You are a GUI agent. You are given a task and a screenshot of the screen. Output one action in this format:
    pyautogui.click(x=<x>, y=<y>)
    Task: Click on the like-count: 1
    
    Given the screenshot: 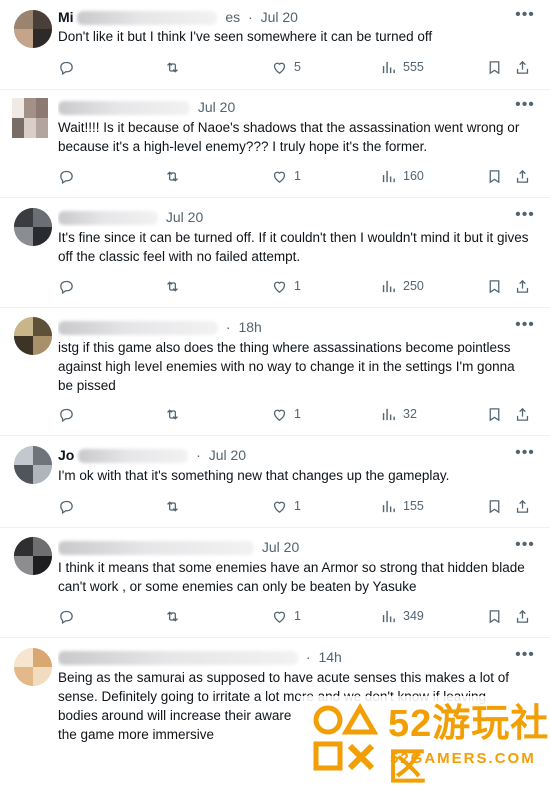 What is the action you would take?
    pyautogui.click(x=297, y=616)
    